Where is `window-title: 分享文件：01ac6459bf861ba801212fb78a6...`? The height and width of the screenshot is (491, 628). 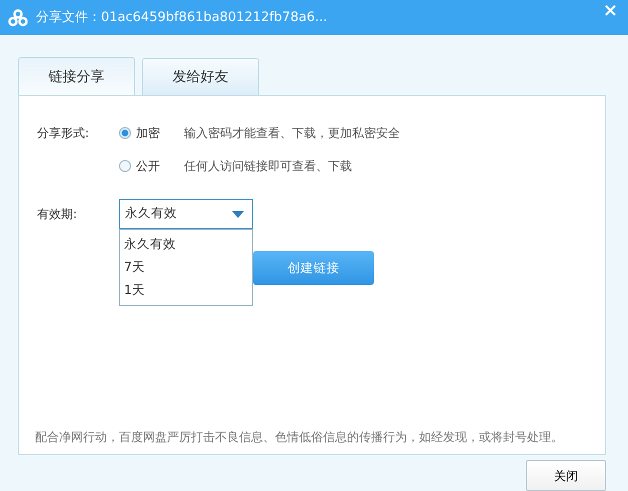 window-title: 分享文件：01ac6459bf861ba801212fb78a6... is located at coordinates (182, 17).